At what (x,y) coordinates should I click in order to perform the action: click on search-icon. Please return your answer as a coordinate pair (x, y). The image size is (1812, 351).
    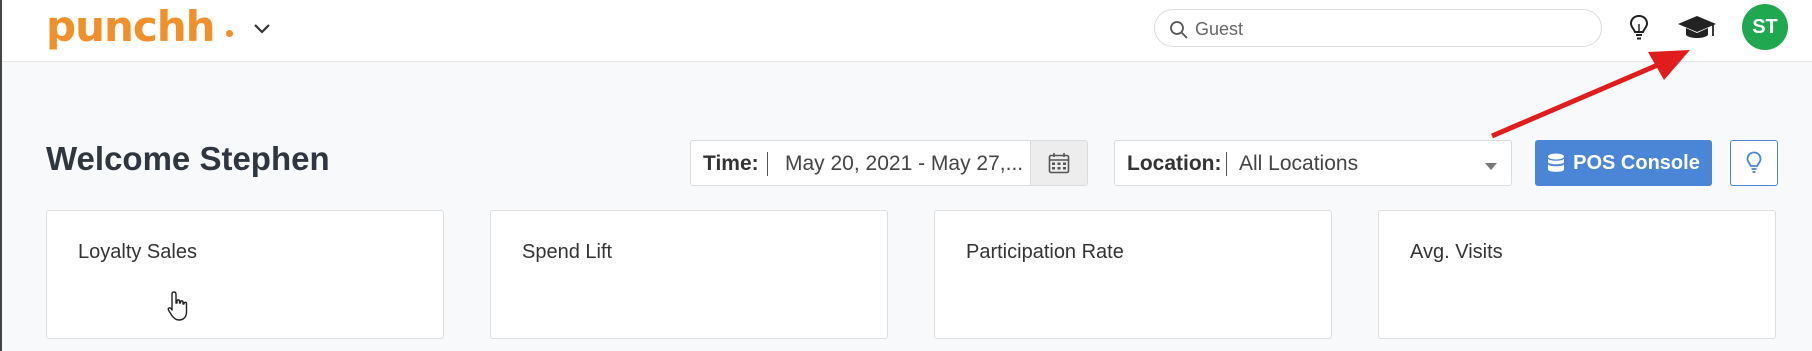
    Looking at the image, I should click on (1179, 30).